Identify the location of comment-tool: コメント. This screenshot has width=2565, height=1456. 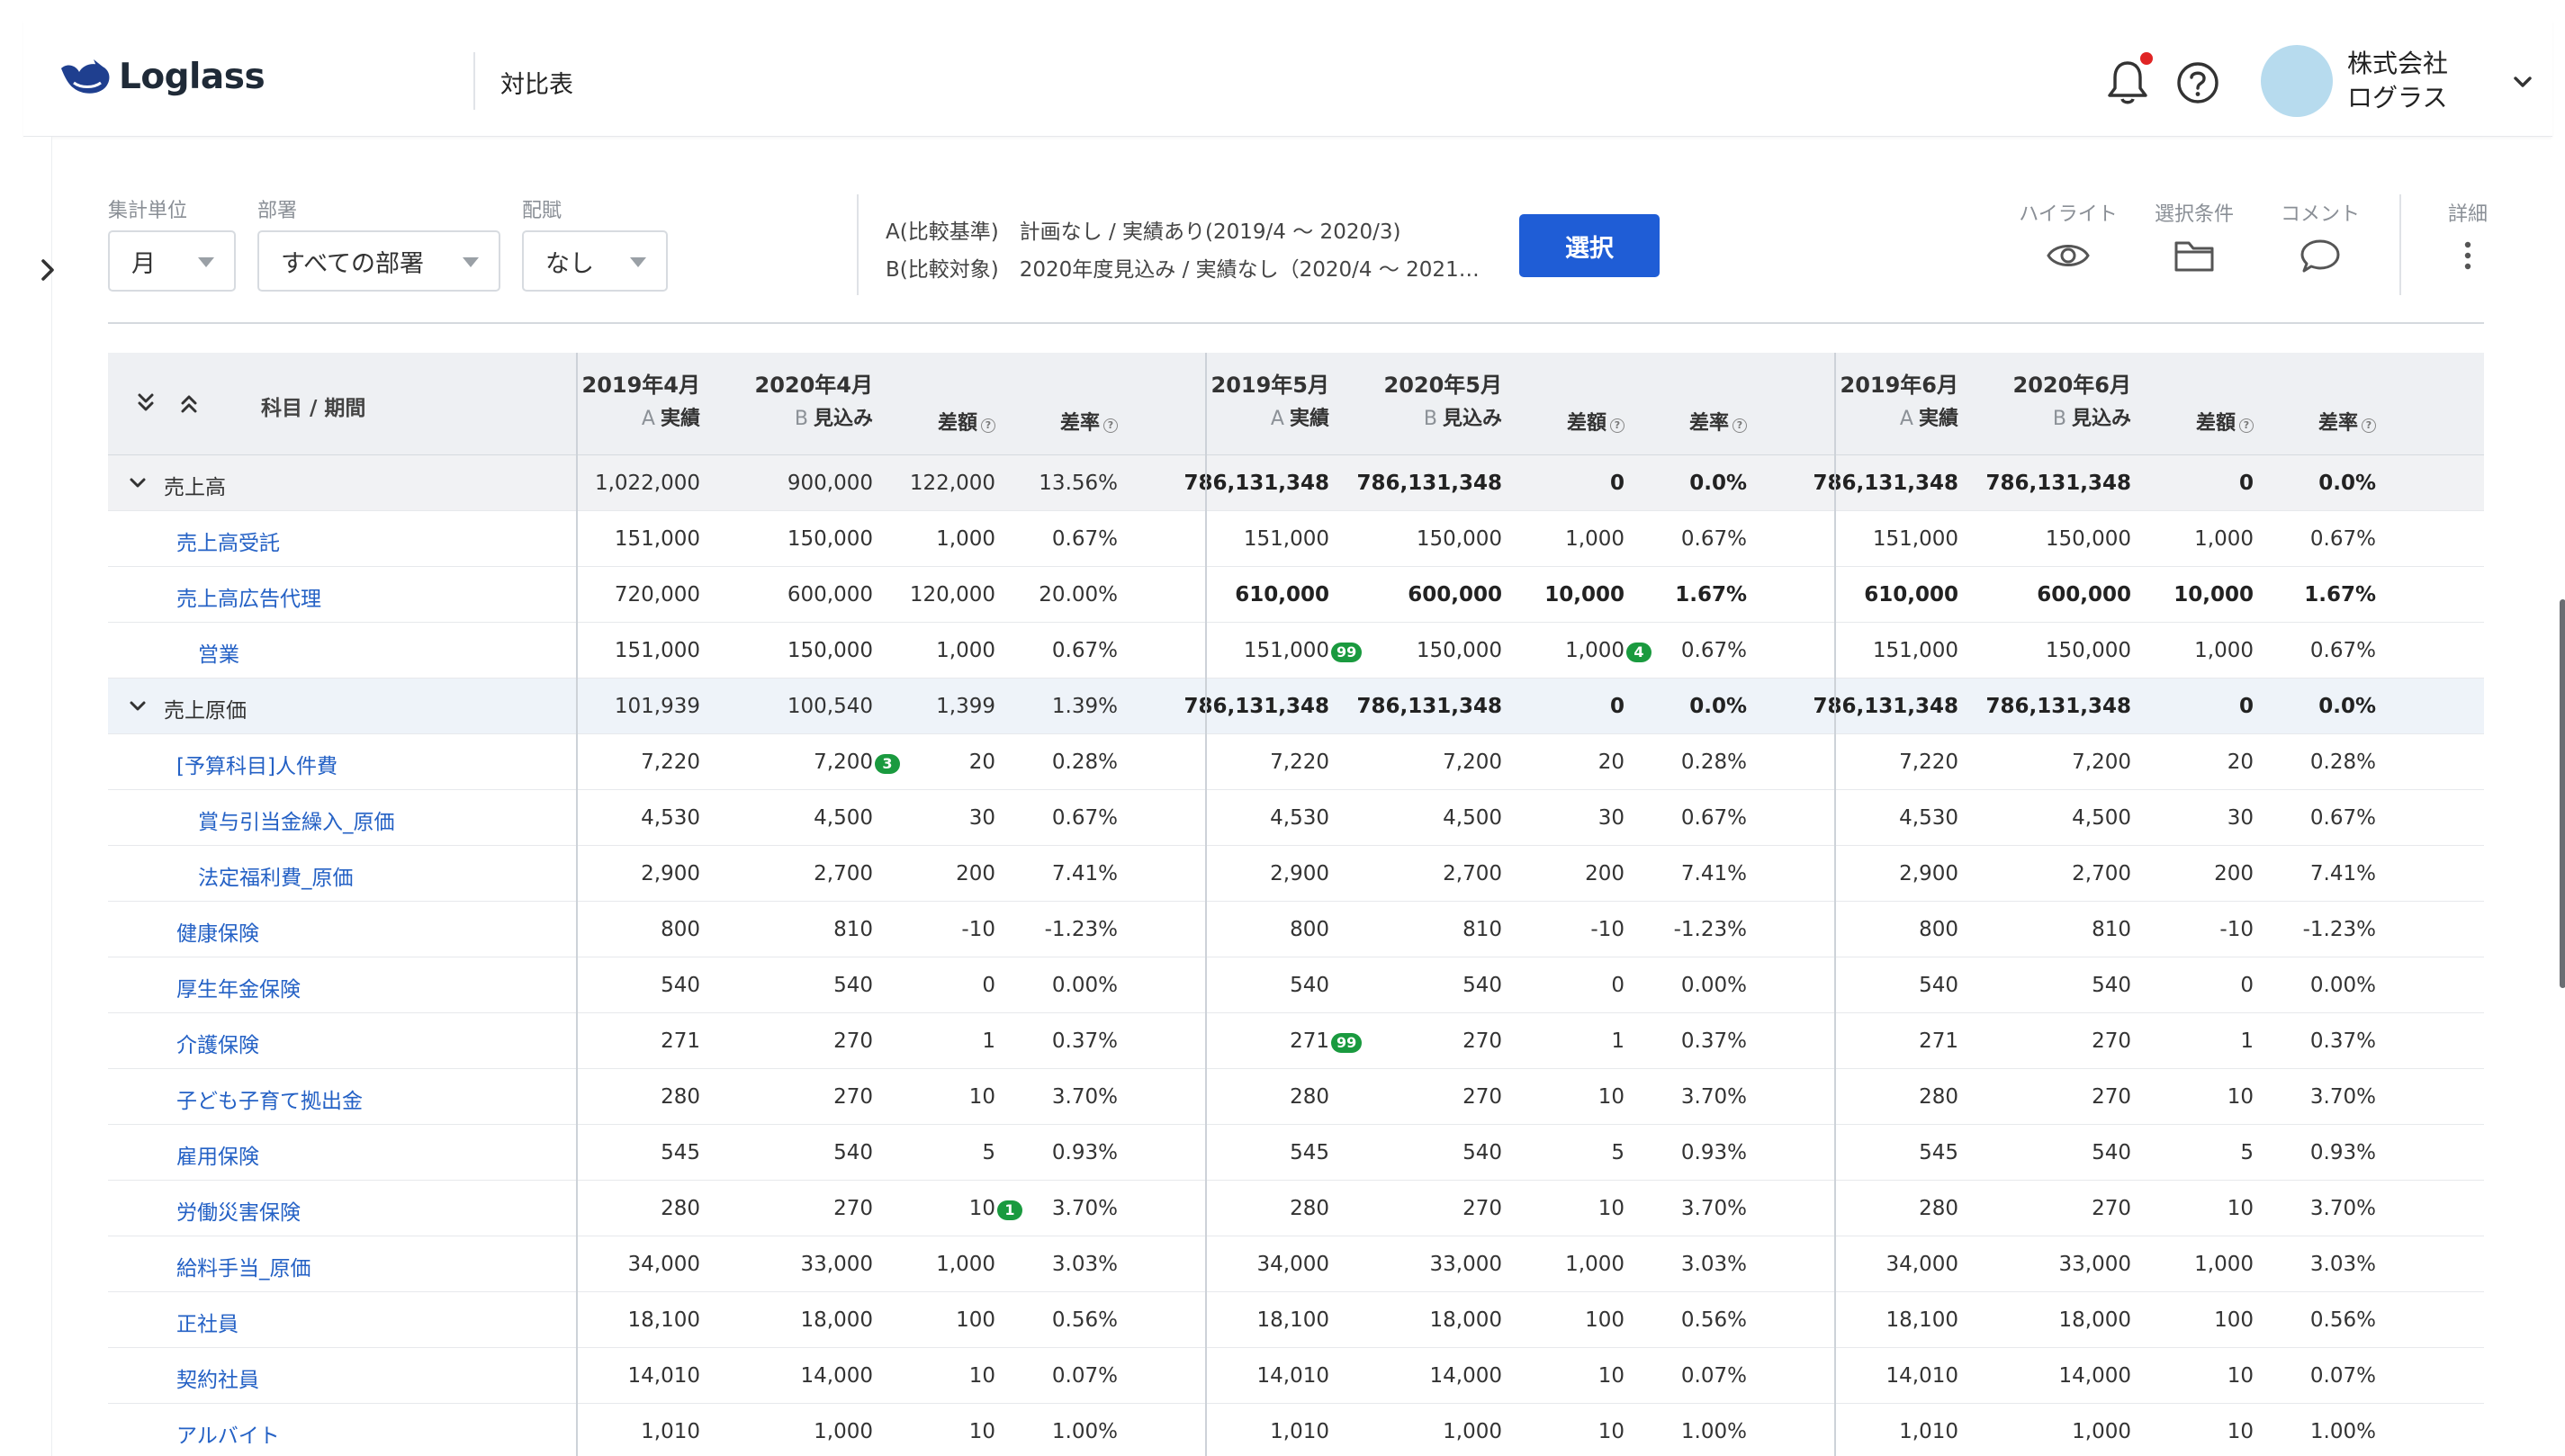
(2320, 239).